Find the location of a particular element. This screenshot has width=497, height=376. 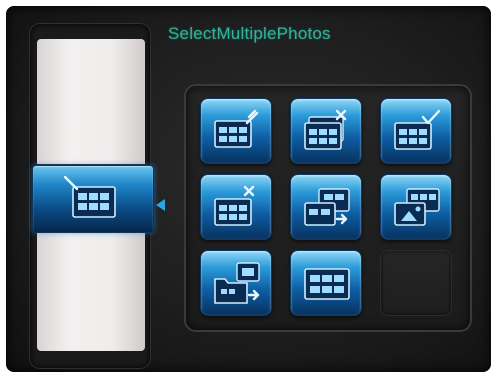

delete-multiple-icon is located at coordinates (325, 129).